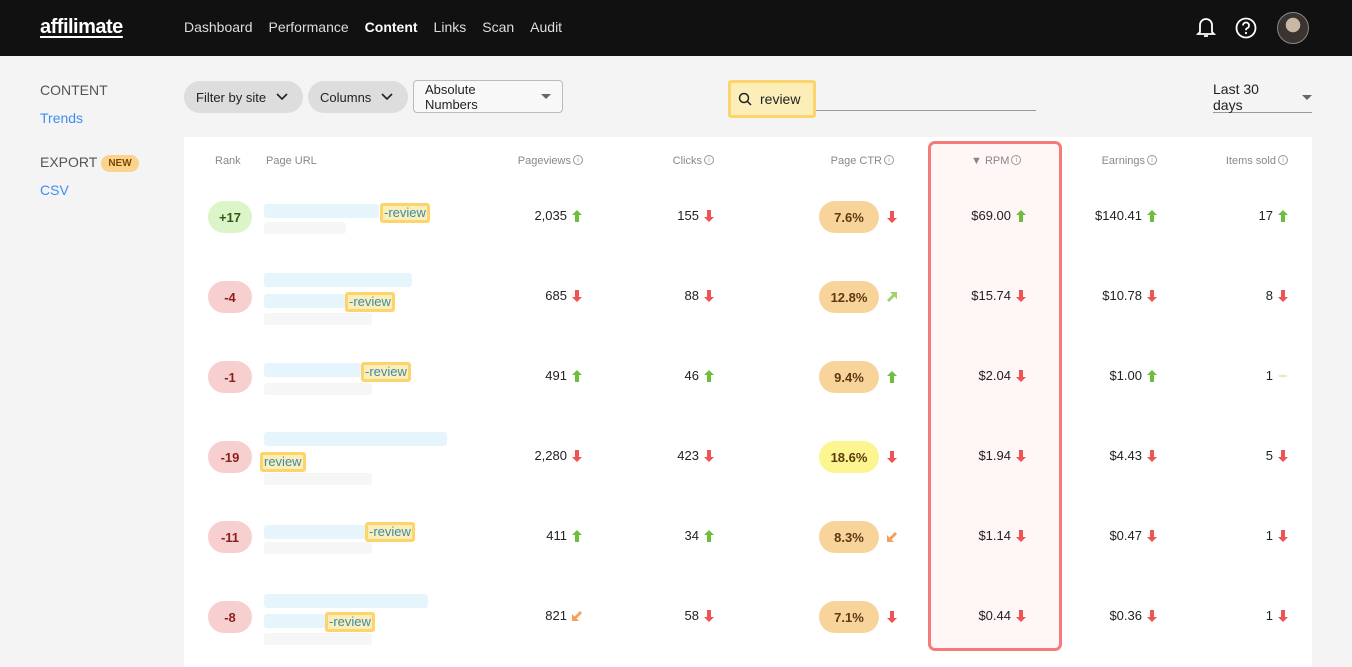 The width and height of the screenshot is (1352, 667). What do you see at coordinates (218, 27) in the screenshot?
I see `nav-dashboard: Dashboard` at bounding box center [218, 27].